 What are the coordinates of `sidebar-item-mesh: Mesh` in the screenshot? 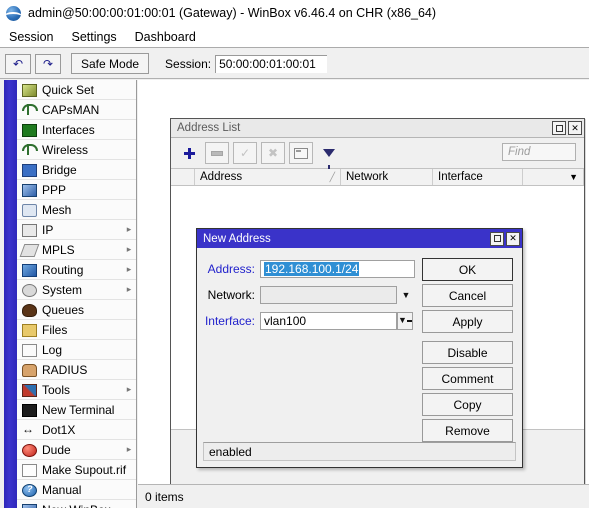 It's located at (76, 210).